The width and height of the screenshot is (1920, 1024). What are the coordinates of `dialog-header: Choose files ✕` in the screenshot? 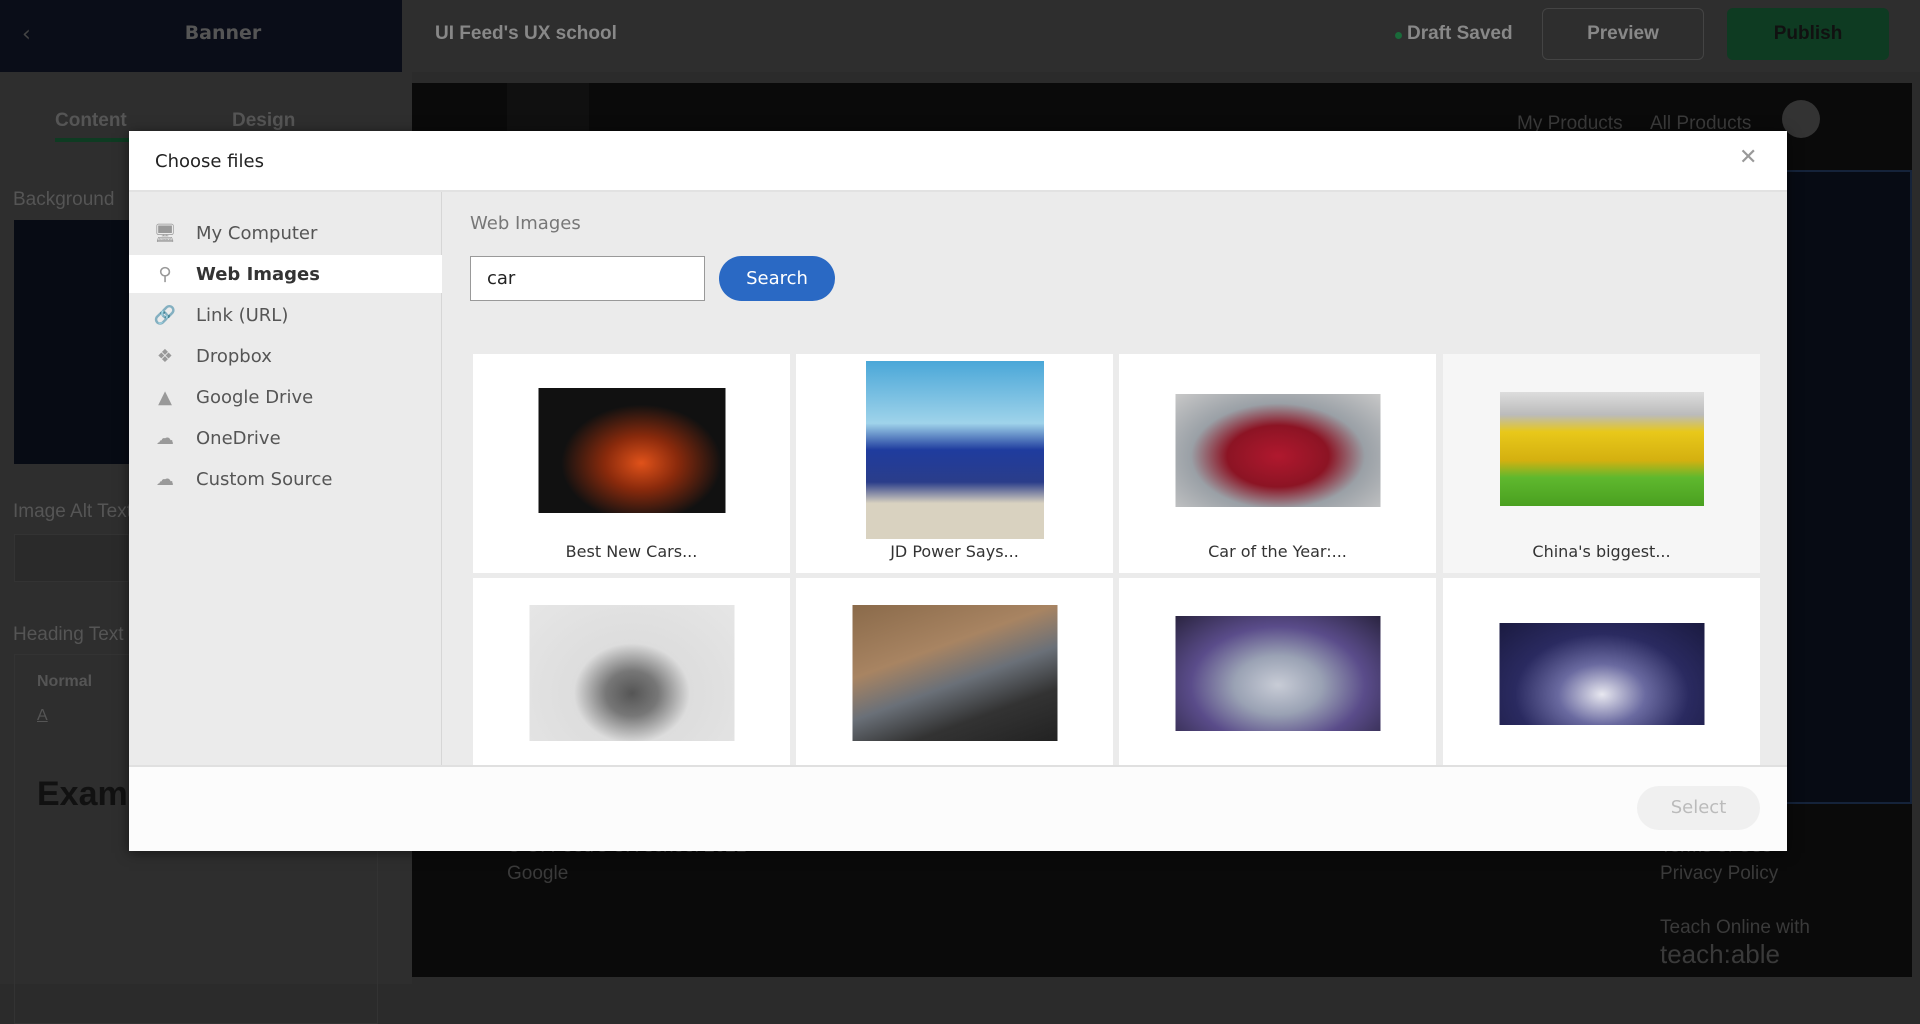 It's located at (958, 161).